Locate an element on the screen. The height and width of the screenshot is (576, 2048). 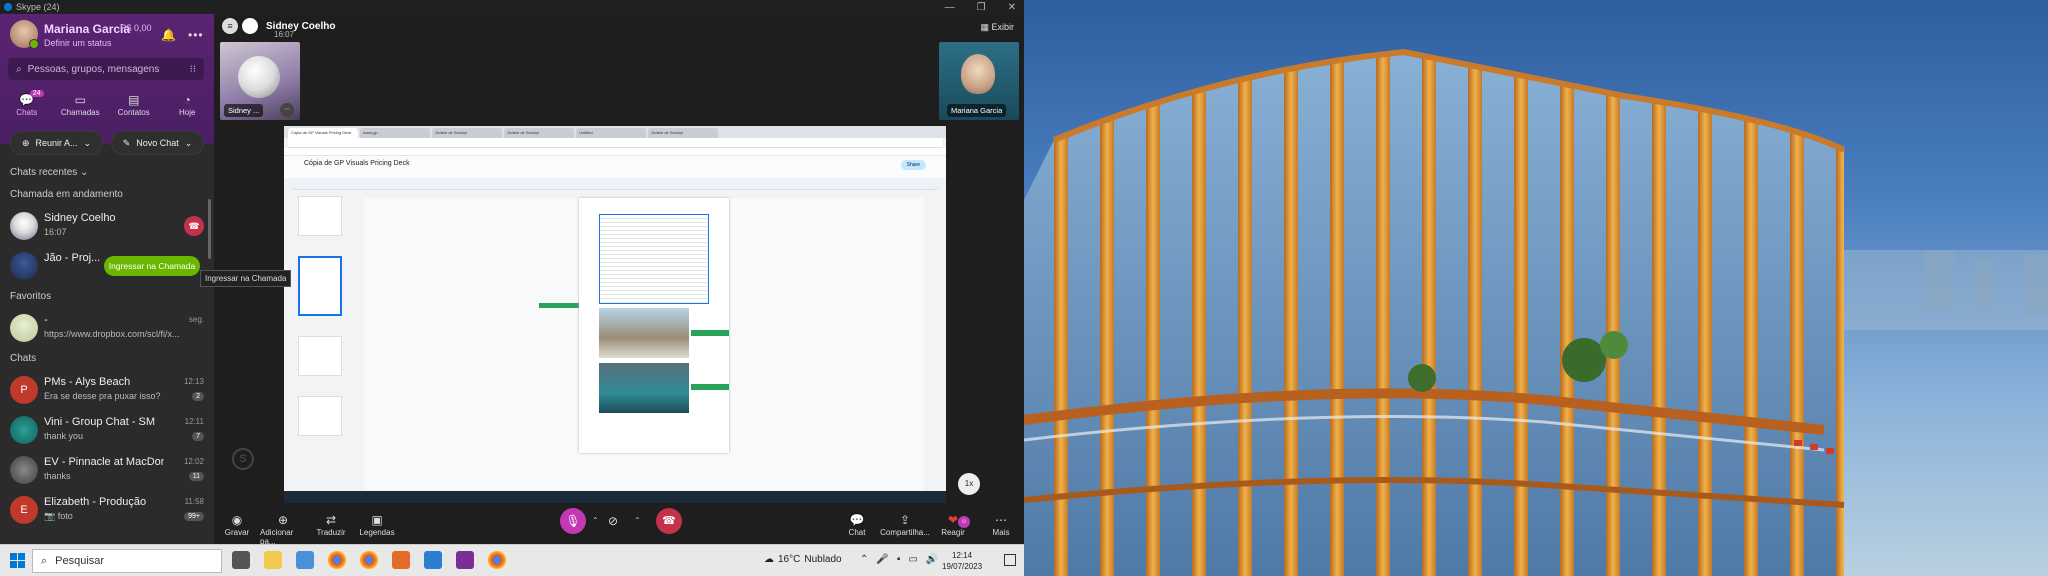
main-nav: 💬 24 Chats ▭ Chamadas ▤ Contatos ◔ Hoje is located at coordinates (107, 103).